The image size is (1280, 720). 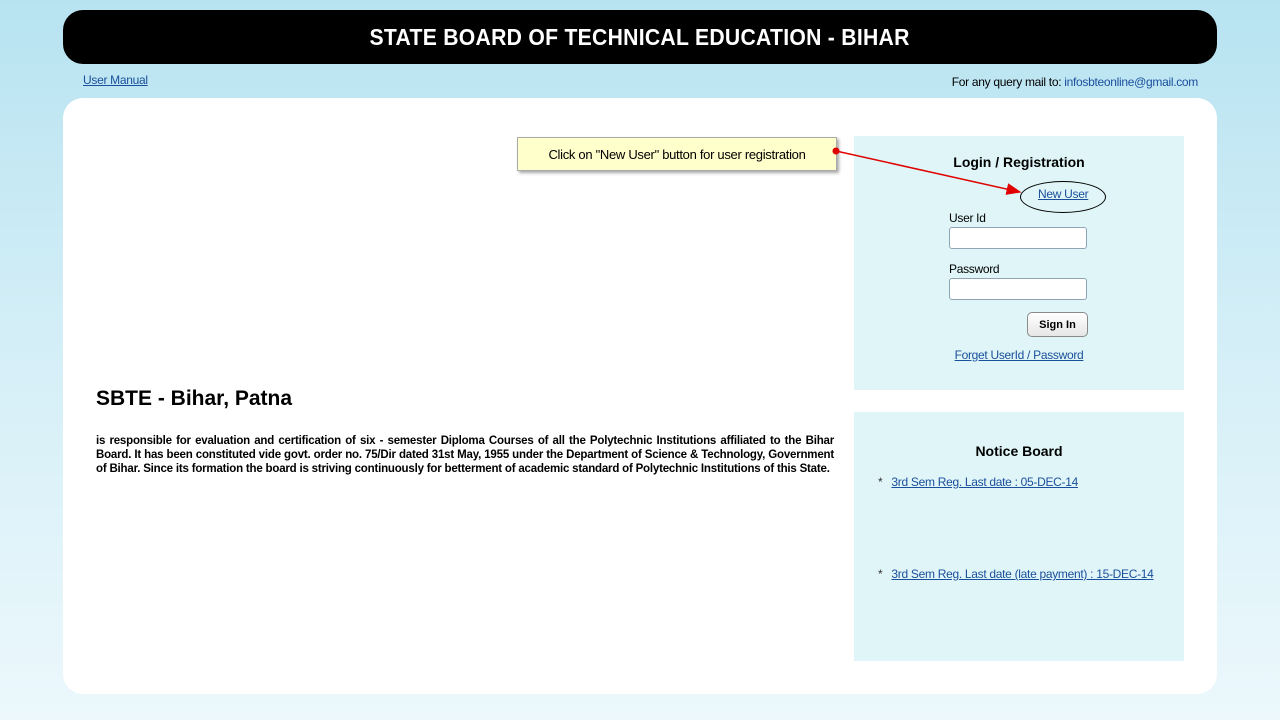 I want to click on query-email: infosbteonline@gmail.com, so click(x=1131, y=82).